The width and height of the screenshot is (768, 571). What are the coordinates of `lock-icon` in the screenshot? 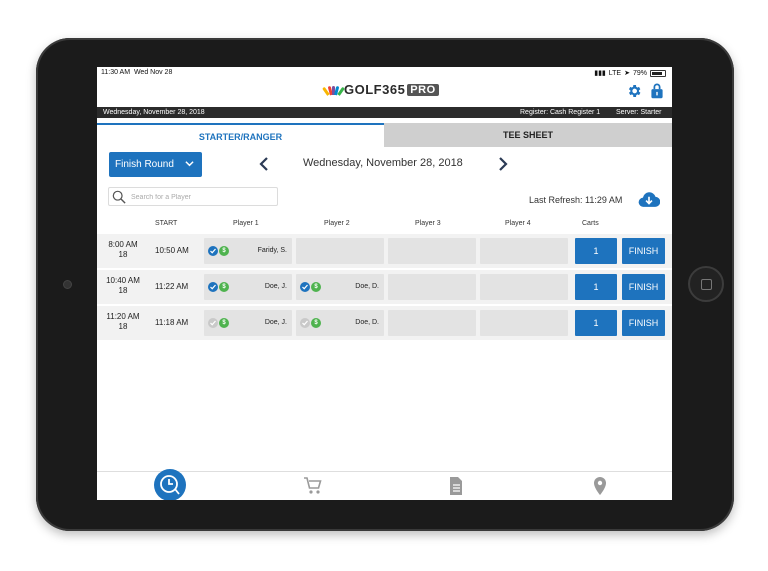 It's located at (657, 90).